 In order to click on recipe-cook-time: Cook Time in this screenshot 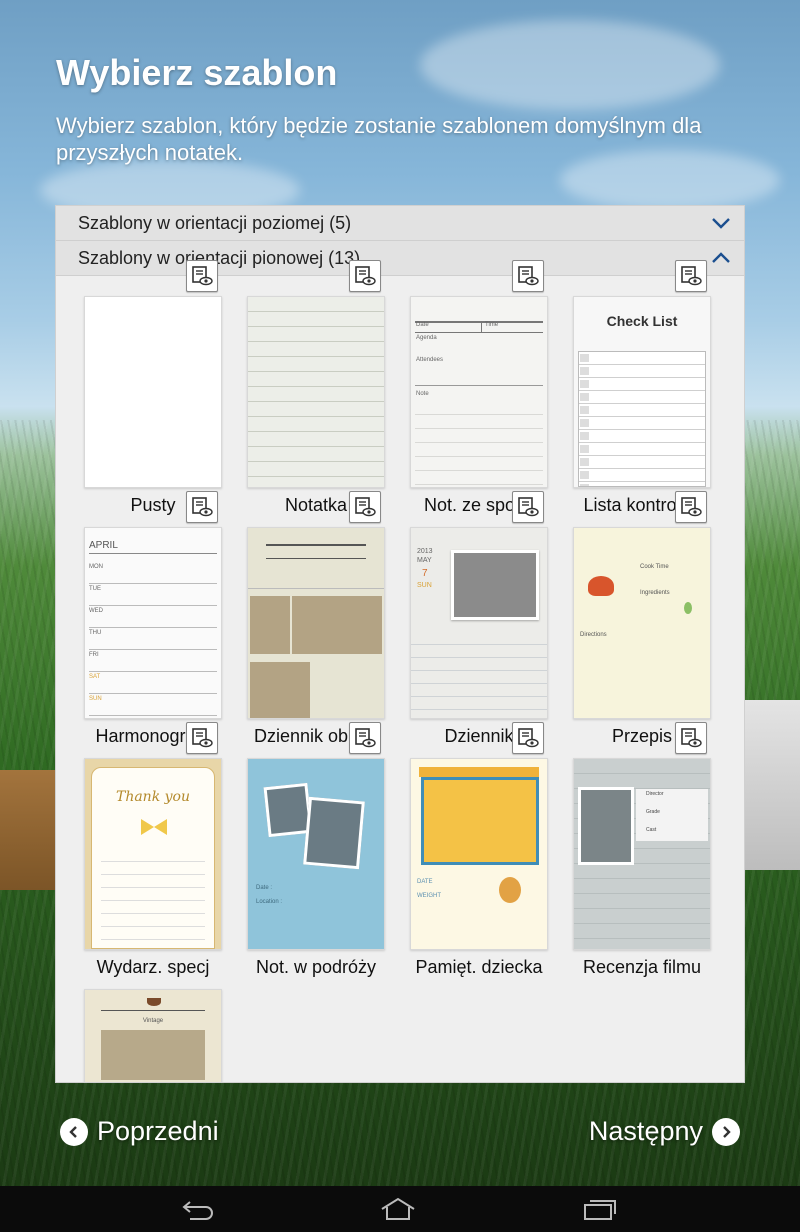, I will do `click(654, 567)`.